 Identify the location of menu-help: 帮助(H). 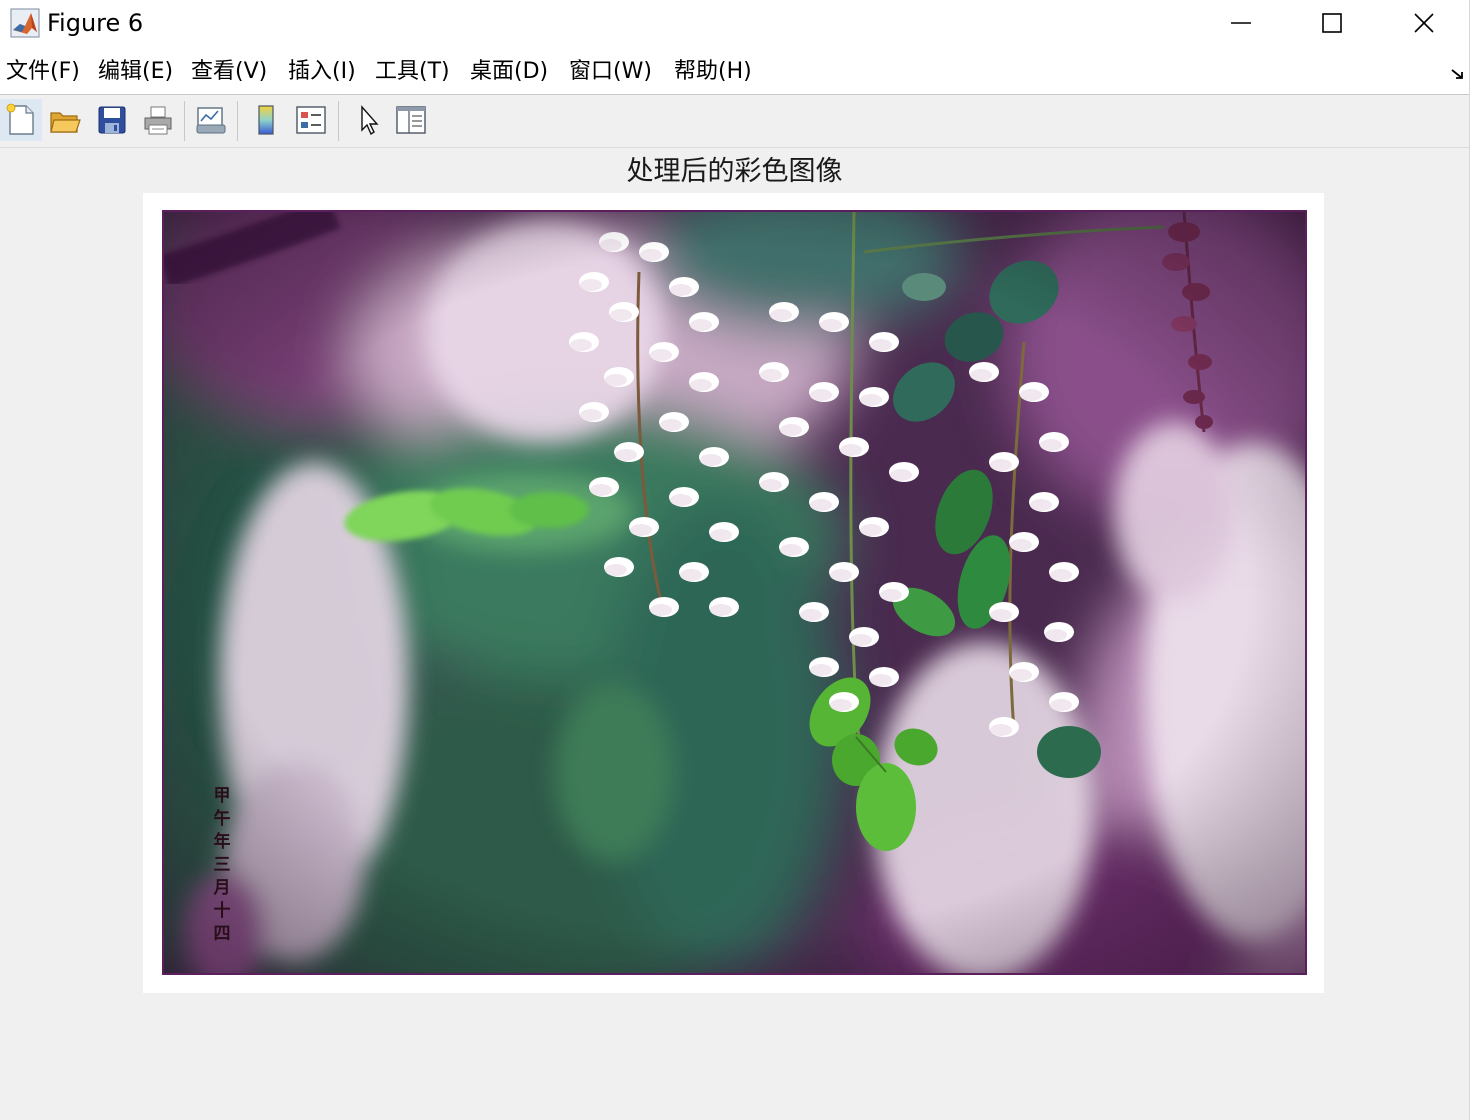
(713, 72).